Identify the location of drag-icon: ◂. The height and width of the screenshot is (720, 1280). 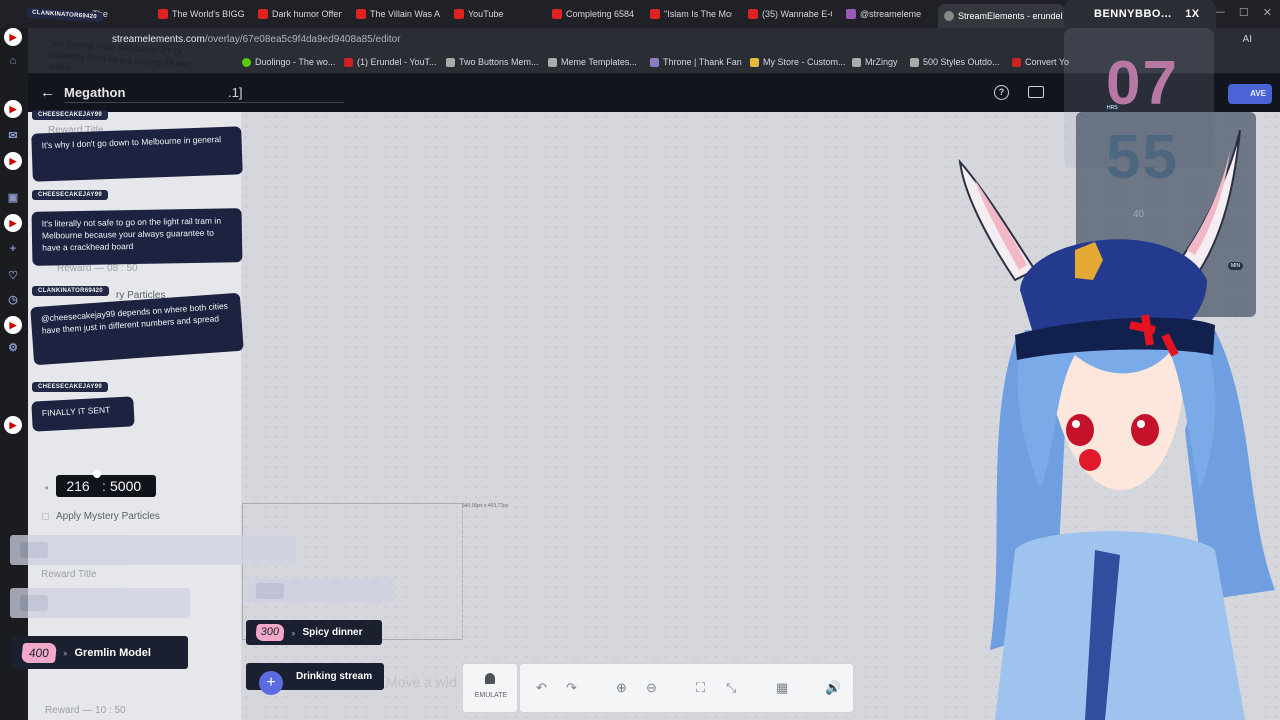
(46, 487).